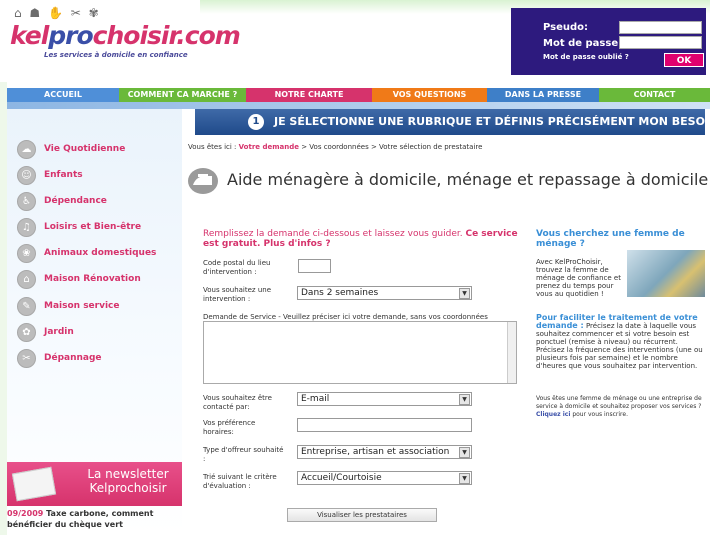 This screenshot has height=535, width=710. Describe the element at coordinates (553, 414) in the screenshot. I see `register-link: Cliquez ici` at that location.